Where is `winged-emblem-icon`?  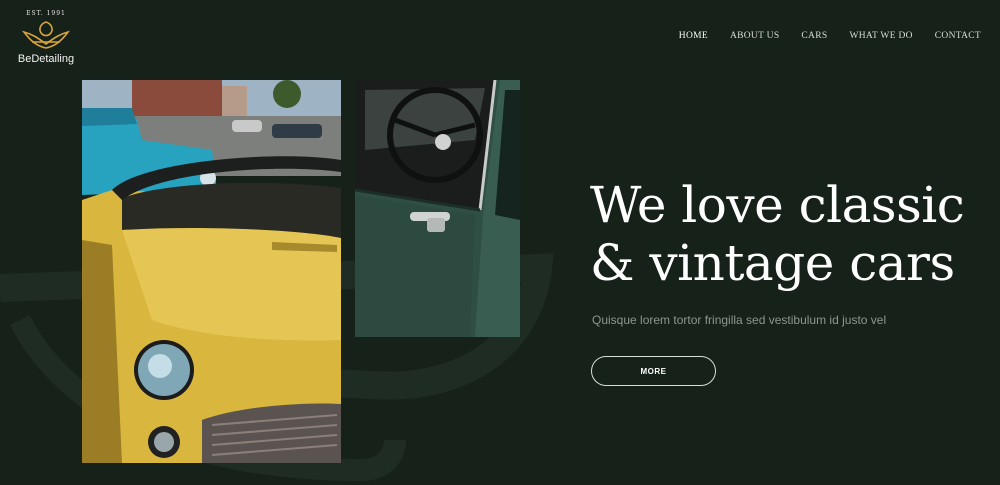 winged-emblem-icon is located at coordinates (46, 35).